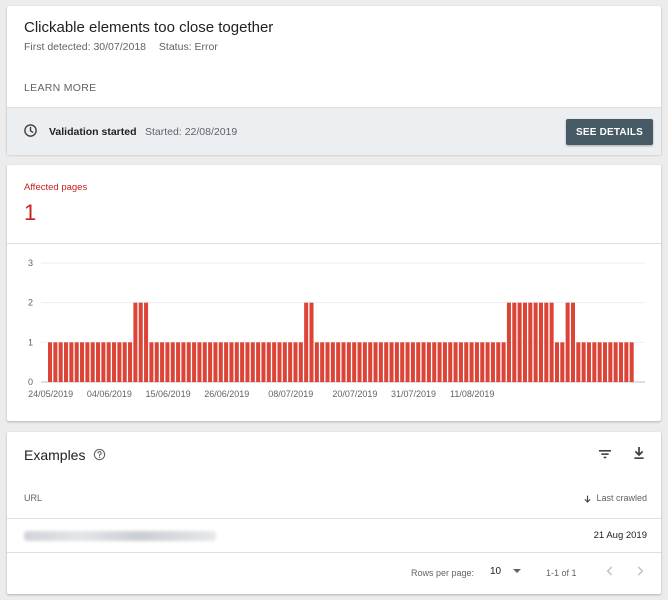  I want to click on help-icon, so click(99, 454).